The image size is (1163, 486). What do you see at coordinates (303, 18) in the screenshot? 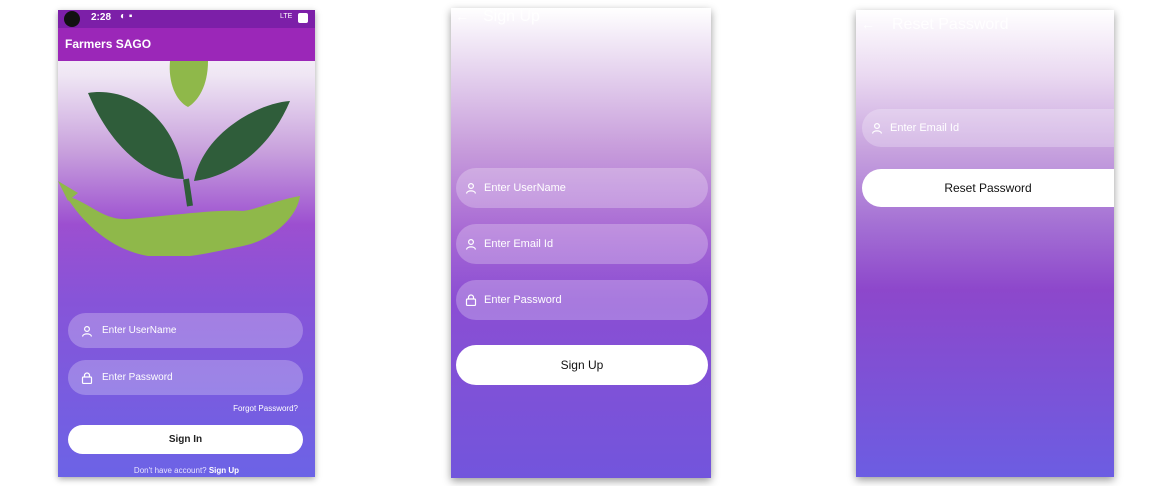
I see `battery-icon` at bounding box center [303, 18].